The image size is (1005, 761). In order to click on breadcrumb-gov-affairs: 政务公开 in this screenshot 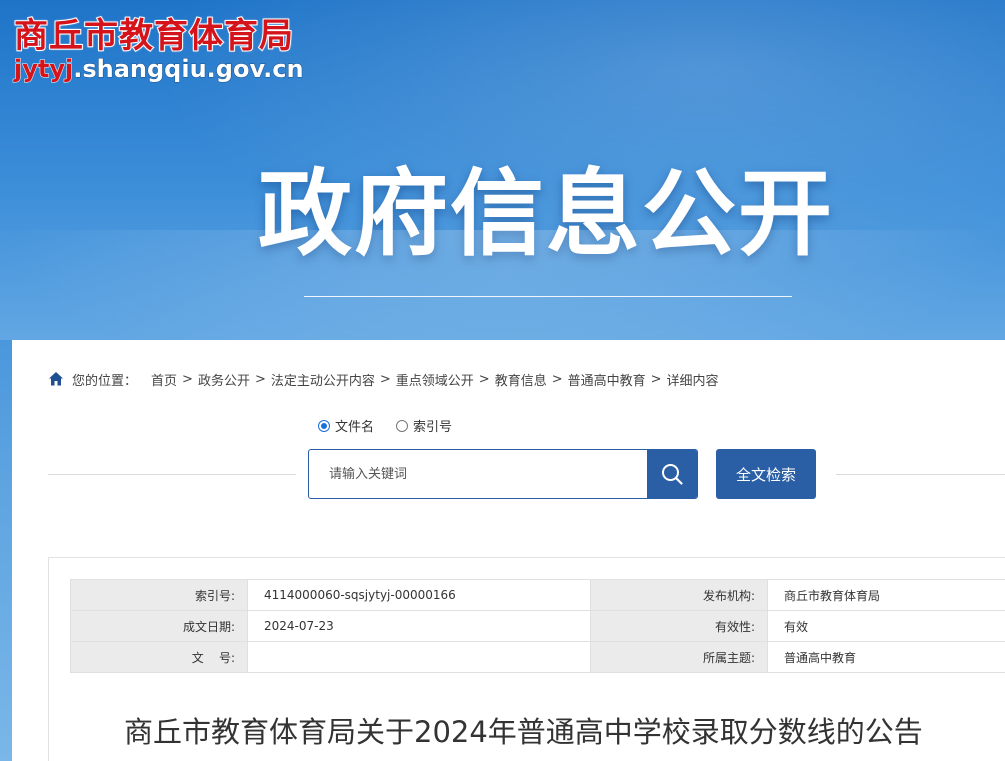, I will do `click(224, 379)`.